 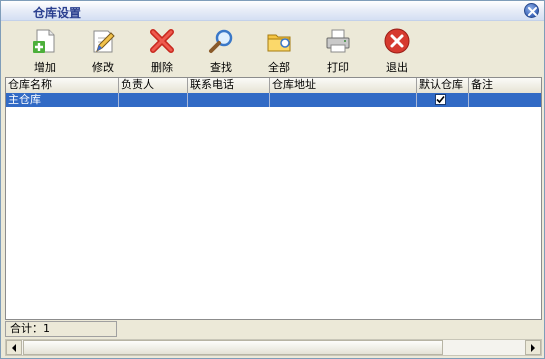 I want to click on close-icon, so click(x=532, y=11).